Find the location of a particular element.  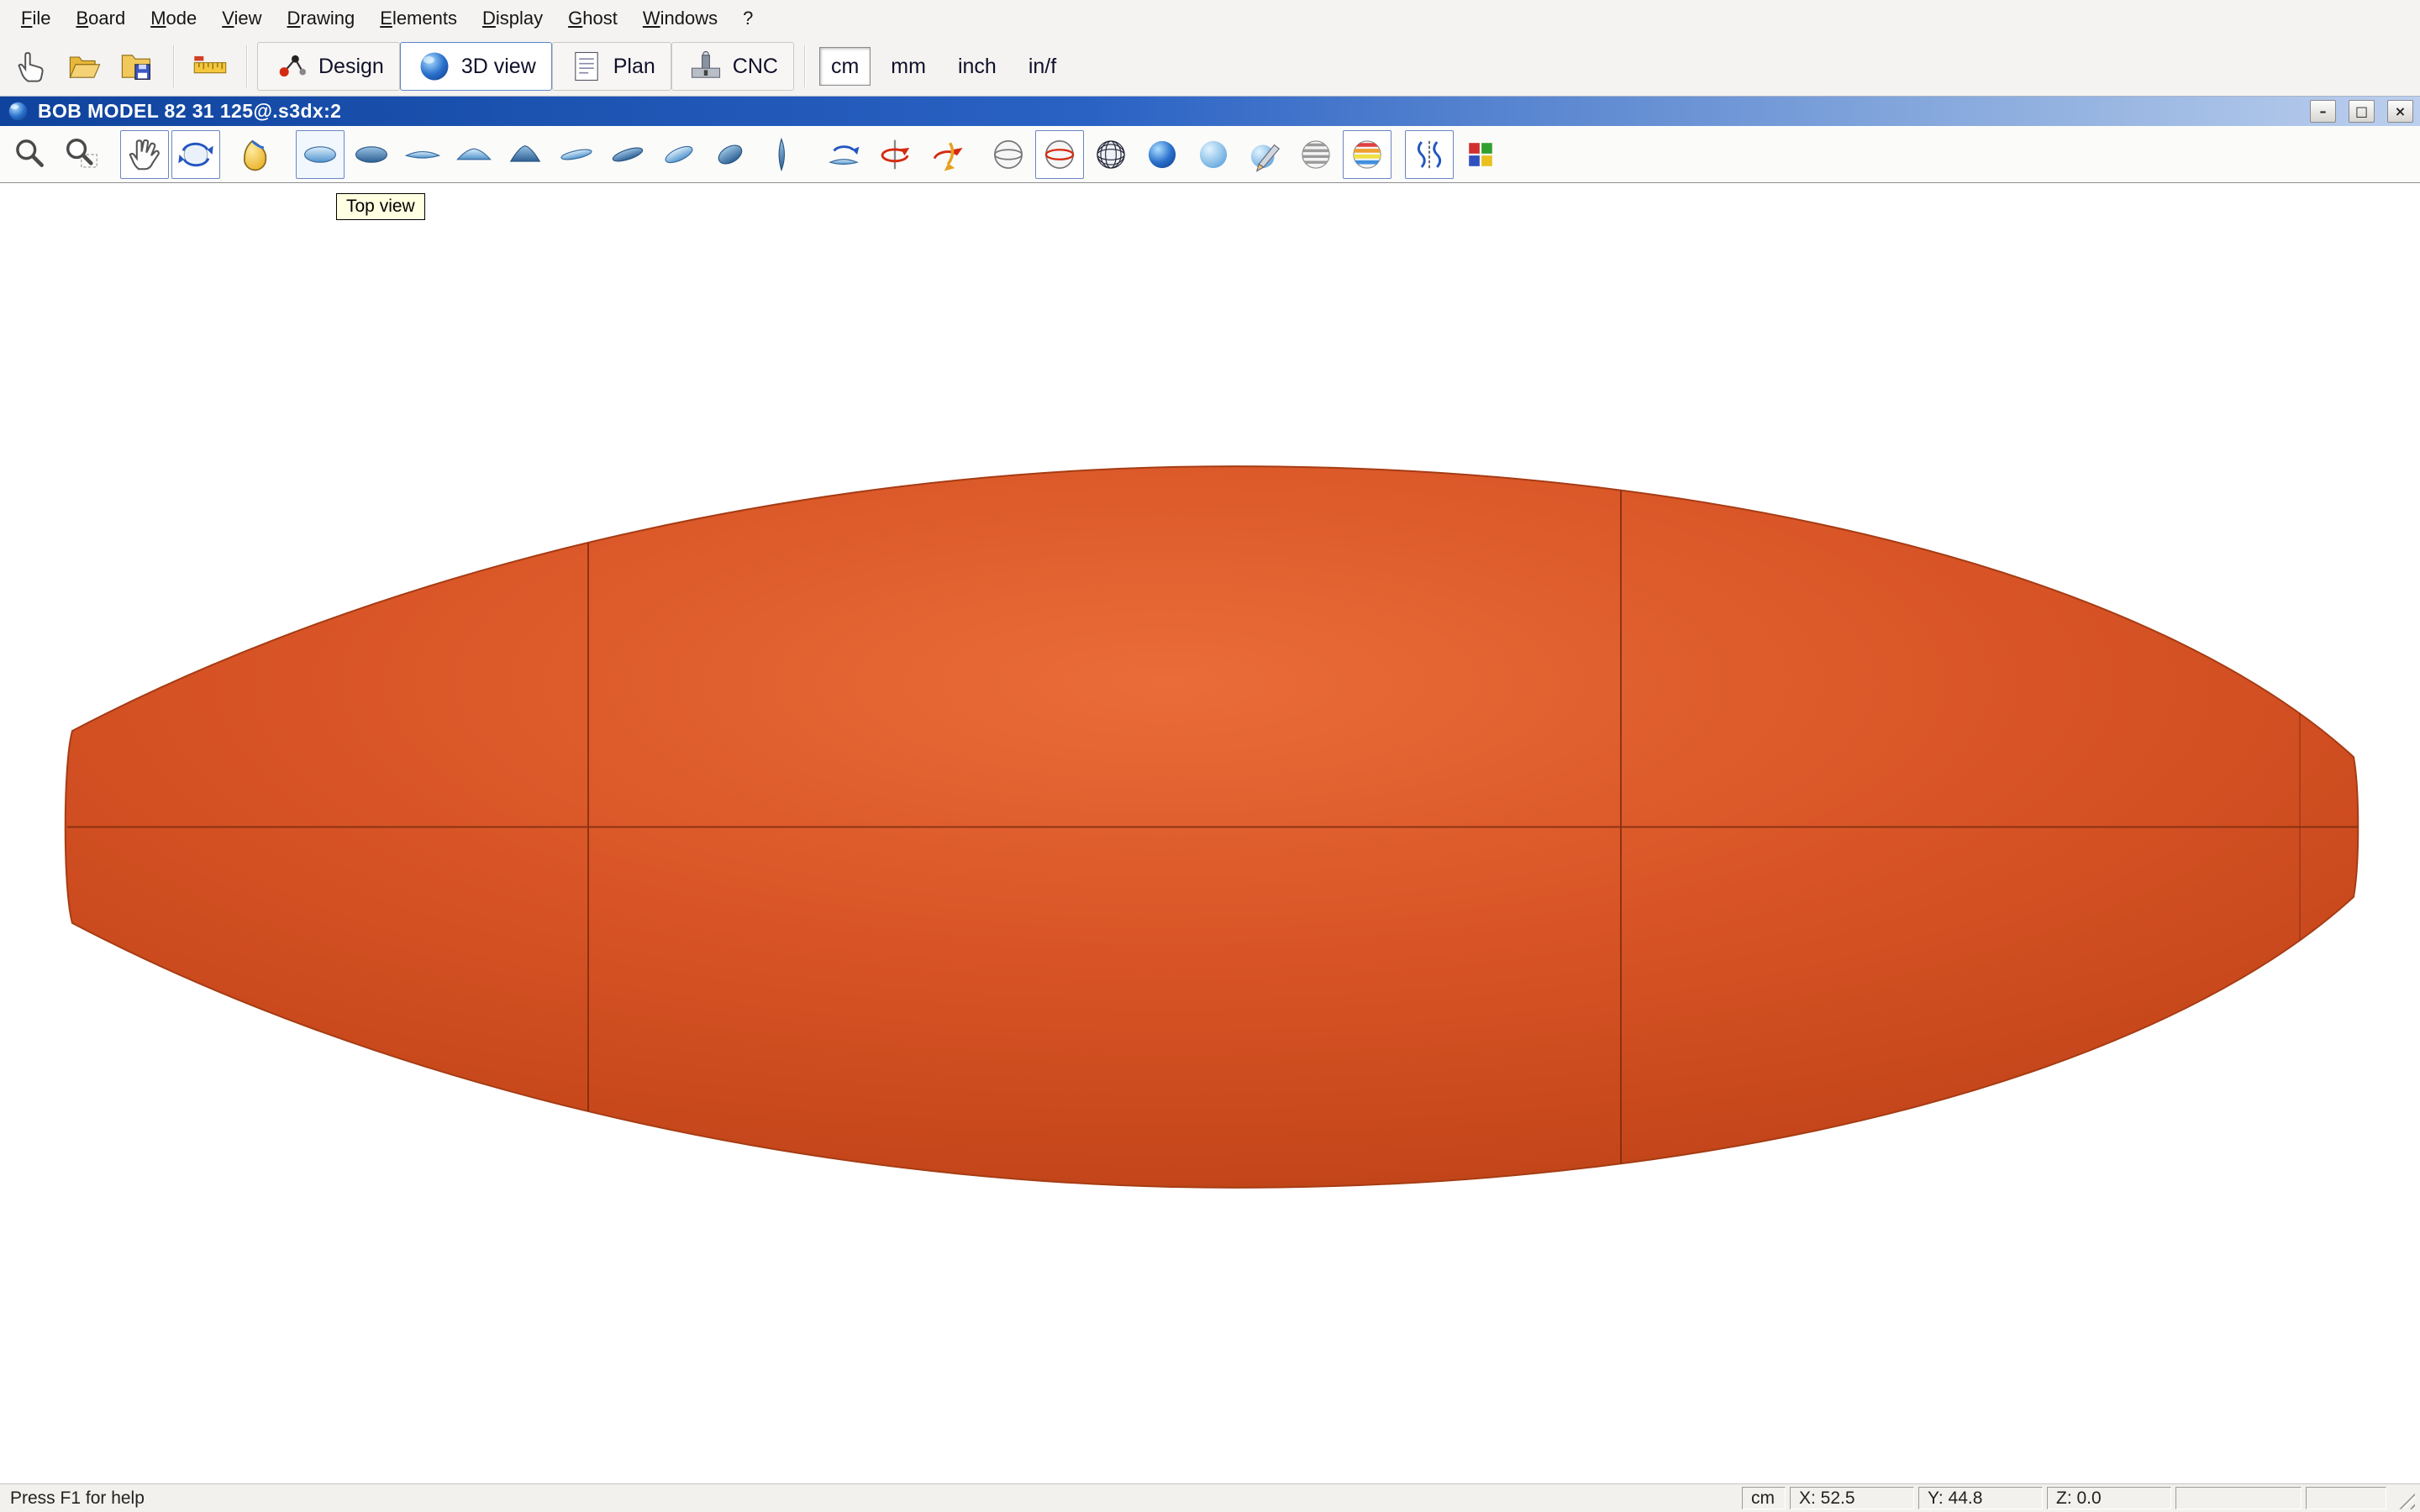

bottom-view-icon is located at coordinates (371, 154).